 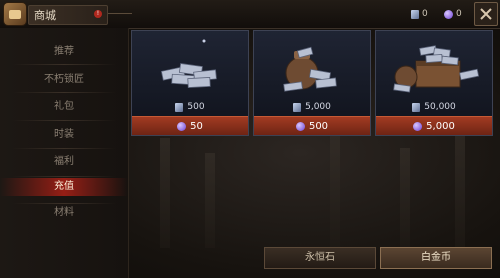 I want to click on product-amount: 5,000, so click(x=312, y=107).